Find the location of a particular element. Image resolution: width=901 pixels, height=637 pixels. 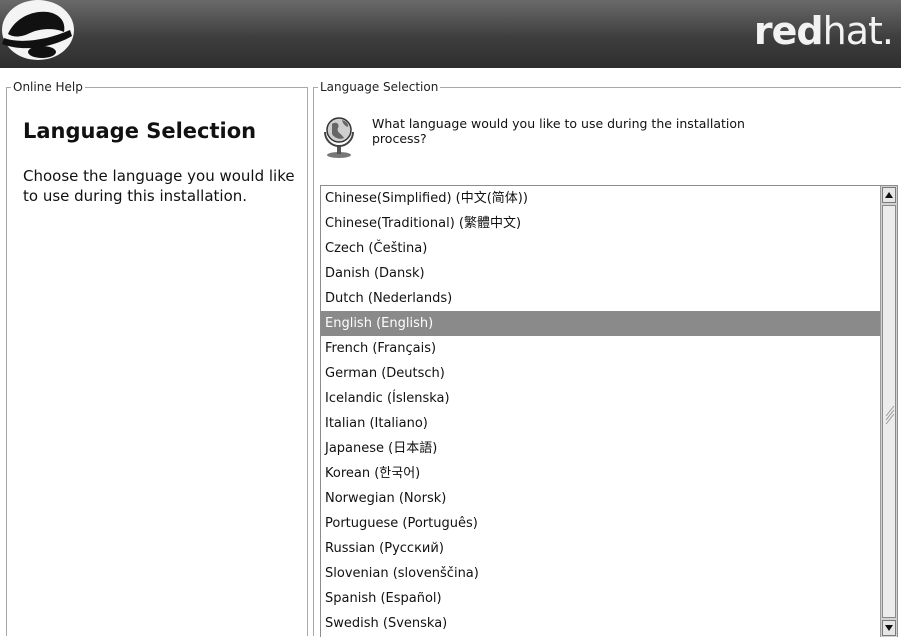

globe-icon is located at coordinates (339, 137).